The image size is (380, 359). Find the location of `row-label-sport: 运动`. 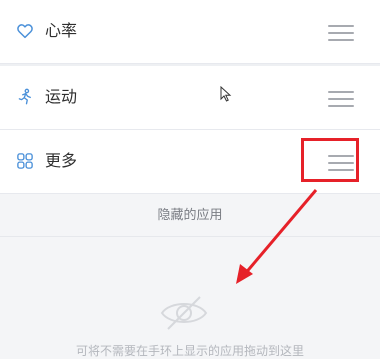

row-label-sport: 运动 is located at coordinates (61, 96).